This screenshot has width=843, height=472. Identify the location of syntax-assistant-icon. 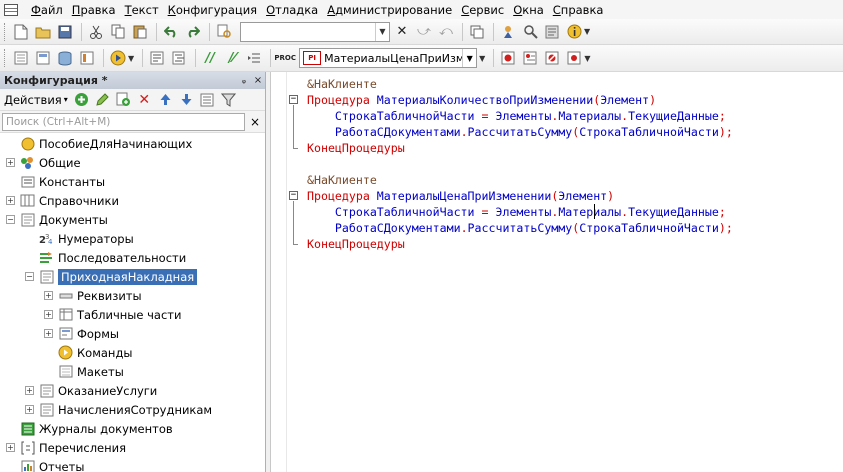
(508, 32).